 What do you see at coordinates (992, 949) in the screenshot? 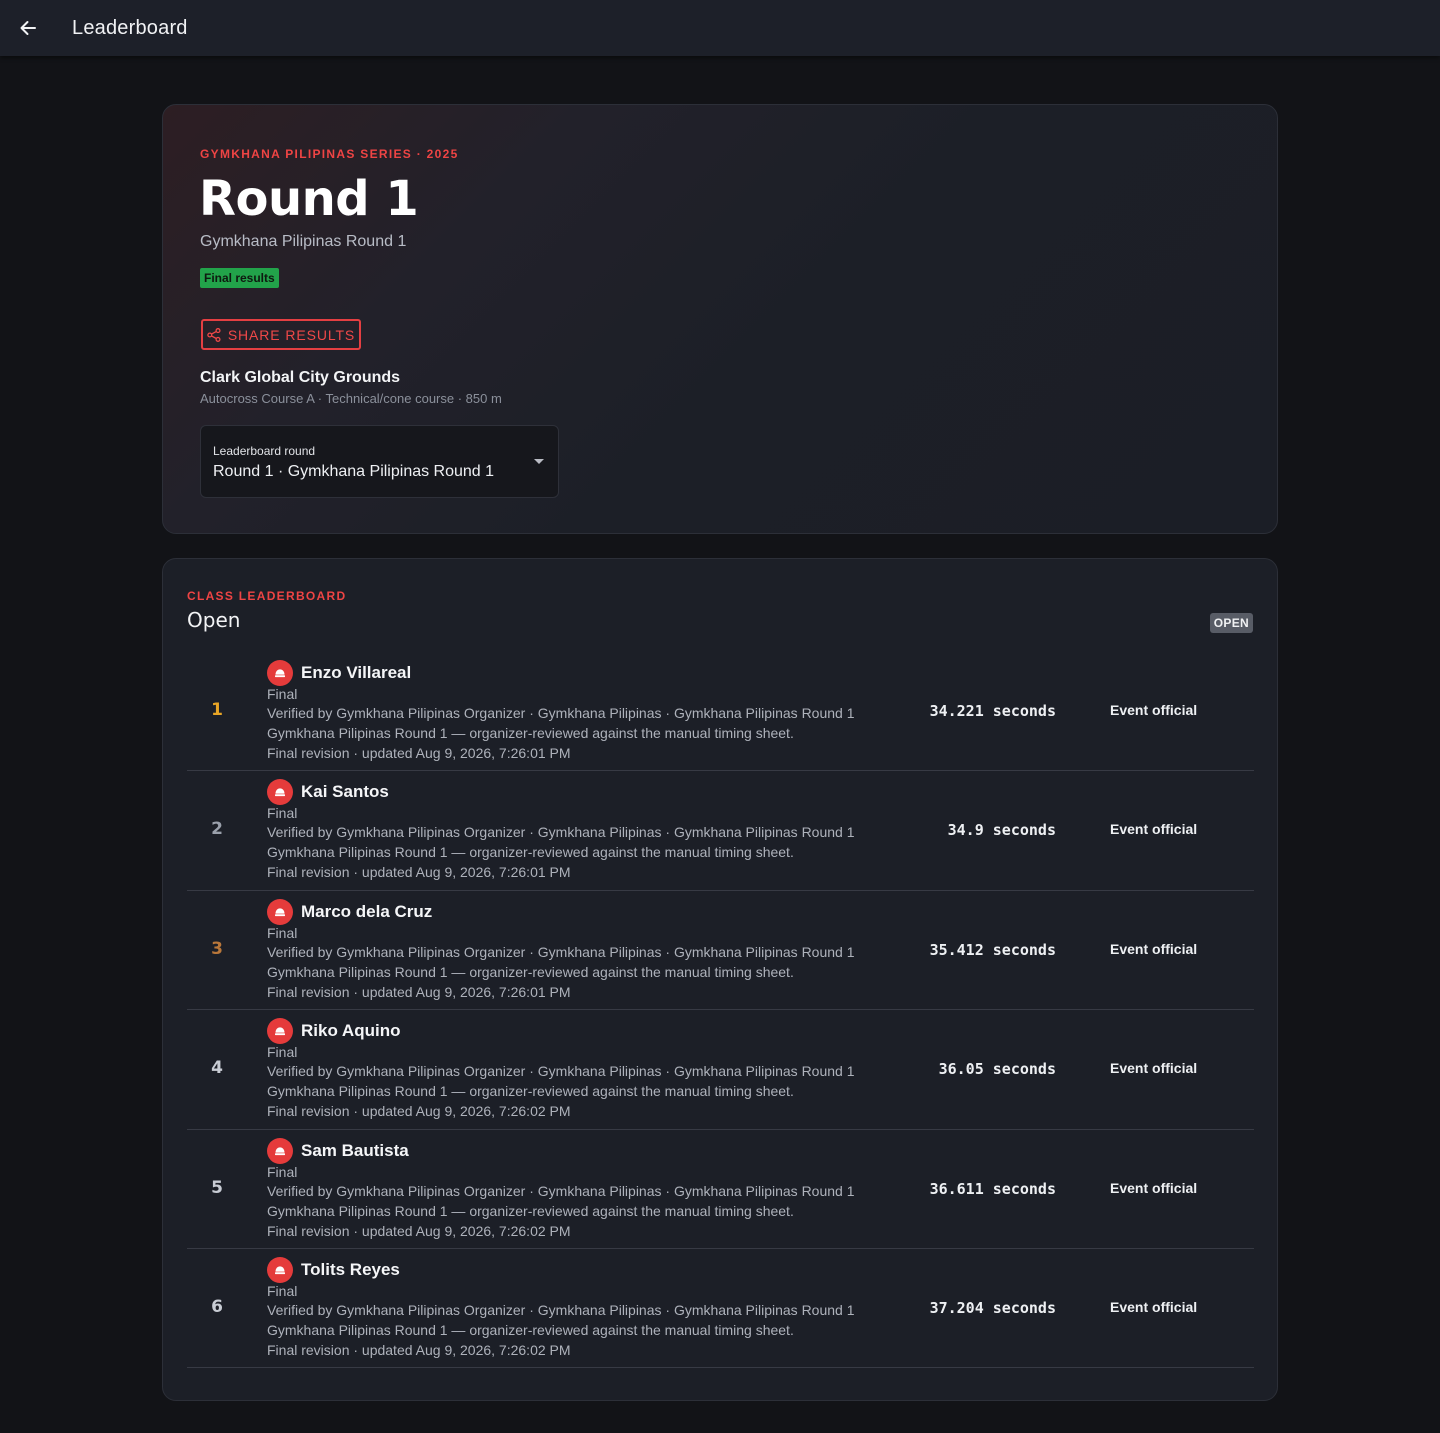
I see `run-time: 35.412 seconds` at bounding box center [992, 949].